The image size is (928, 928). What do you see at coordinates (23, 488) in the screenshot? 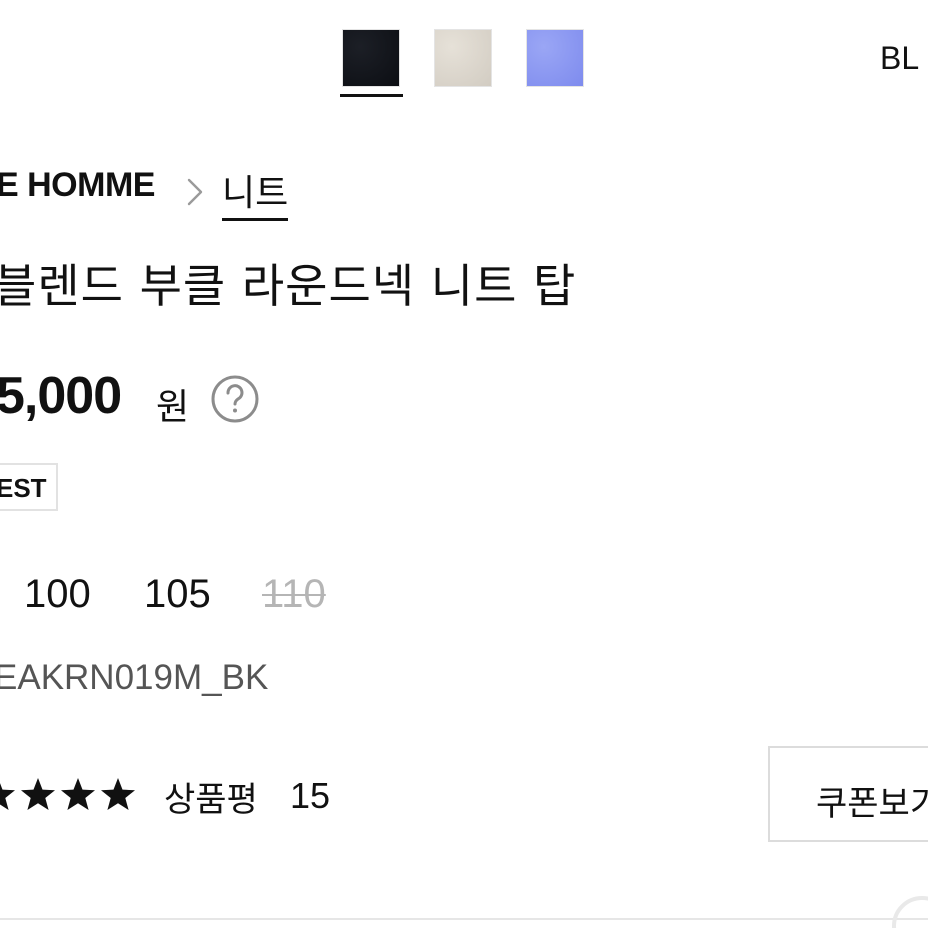
I see `badge-label: EST` at bounding box center [23, 488].